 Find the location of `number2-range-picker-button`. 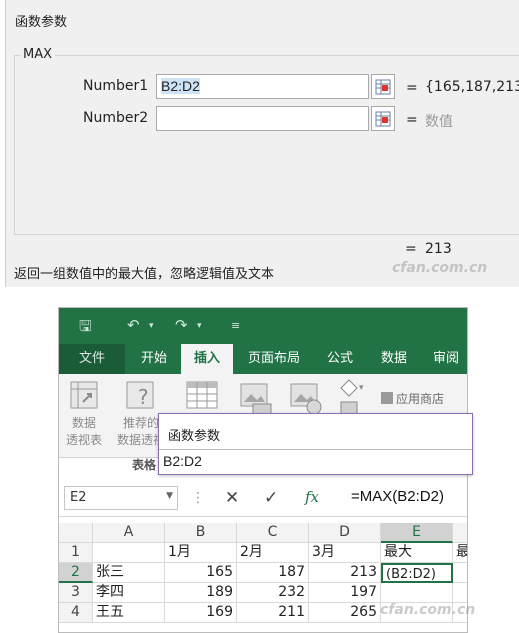

number2-range-picker-button is located at coordinates (383, 118).